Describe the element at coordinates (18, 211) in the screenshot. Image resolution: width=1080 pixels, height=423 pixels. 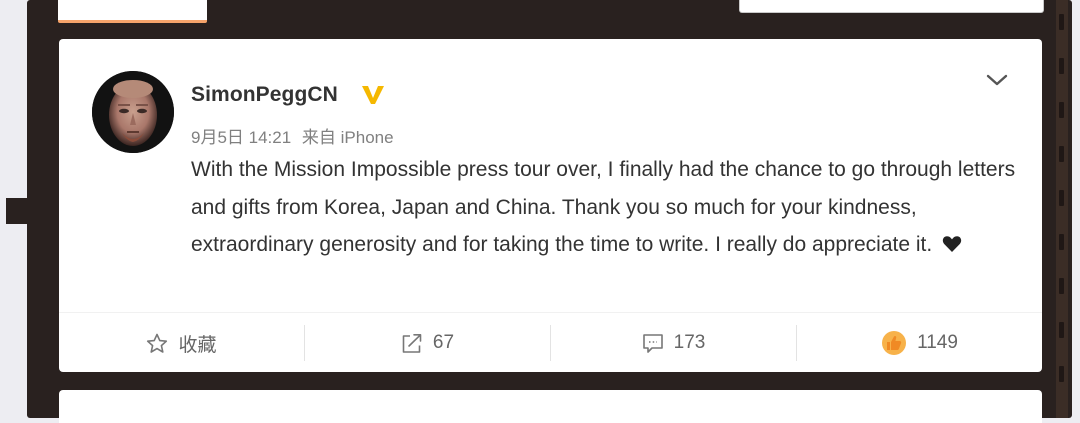
I see `frame-notch` at that location.